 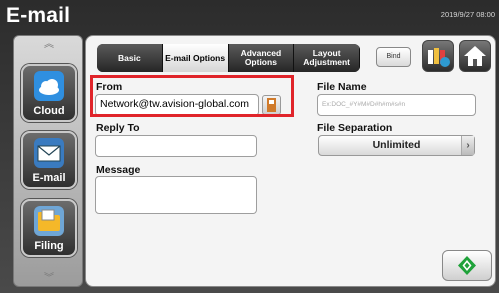 I want to click on envelope-icon, so click(x=49, y=153).